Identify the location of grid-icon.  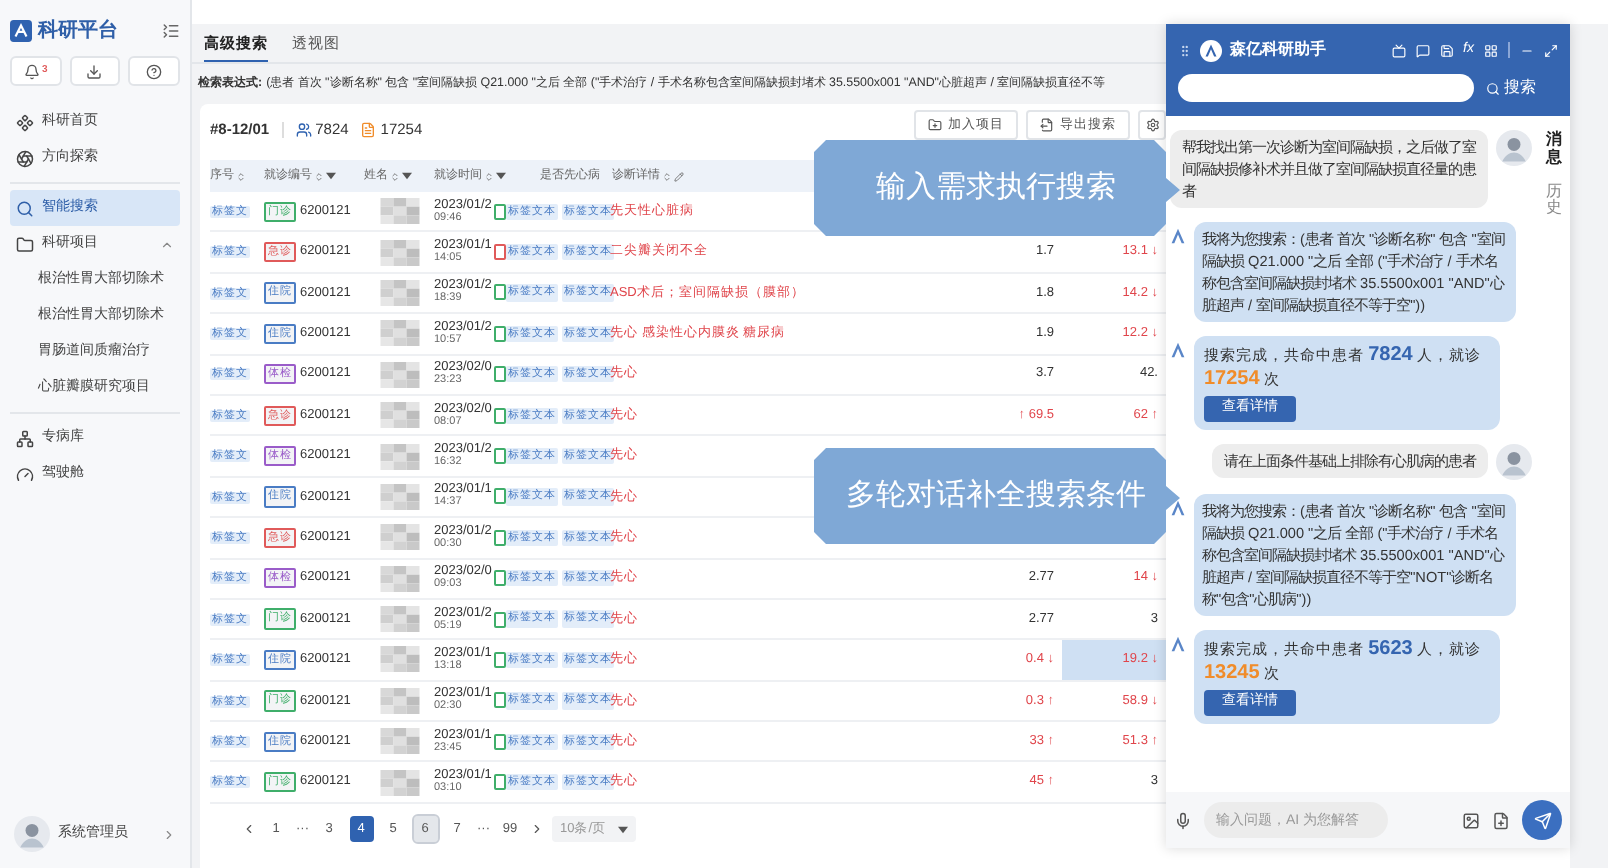
(1491, 50).